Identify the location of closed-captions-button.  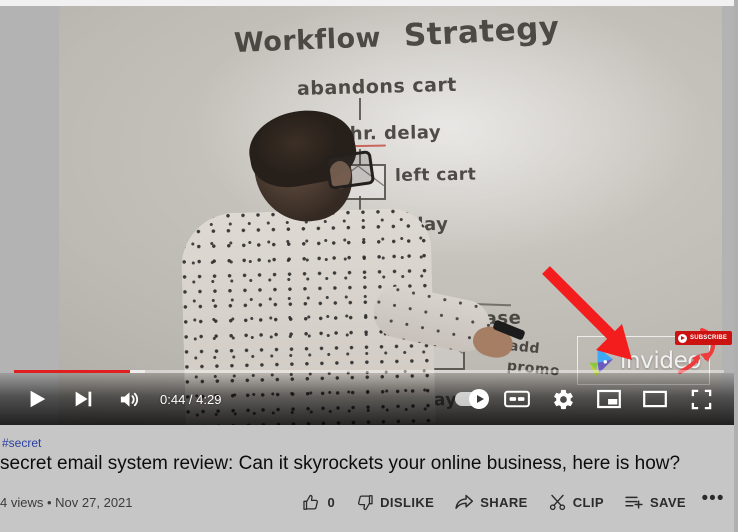
(517, 399).